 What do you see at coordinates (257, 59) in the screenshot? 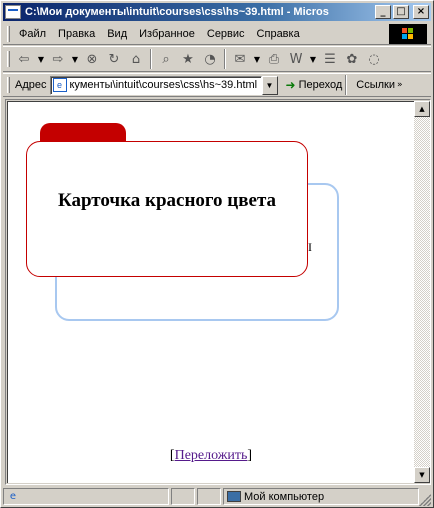
I see `mail-dropdown-icon: ▼` at bounding box center [257, 59].